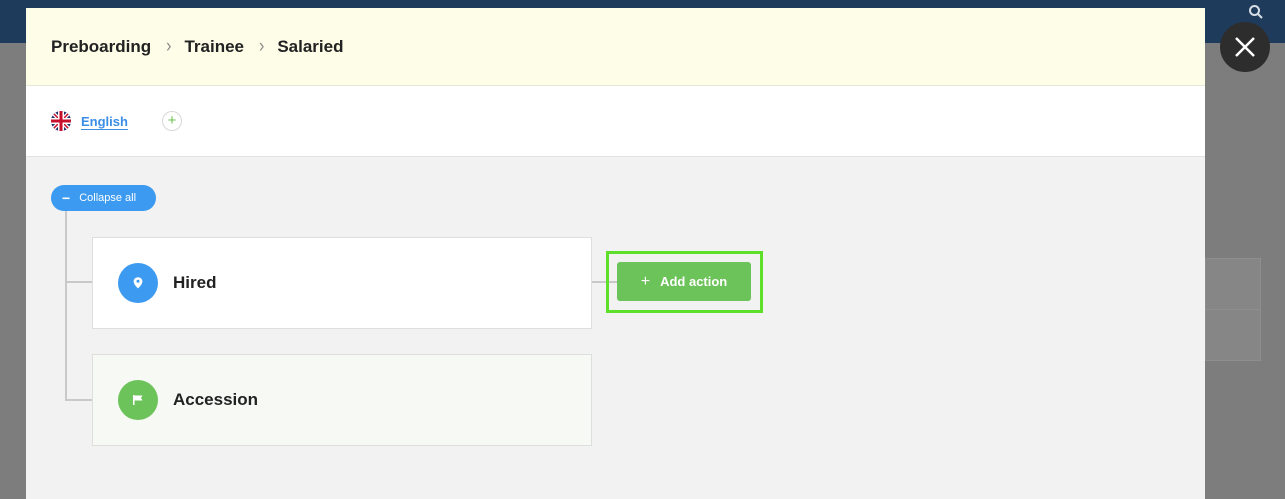  What do you see at coordinates (61, 121) in the screenshot?
I see `uk-flag-icon` at bounding box center [61, 121].